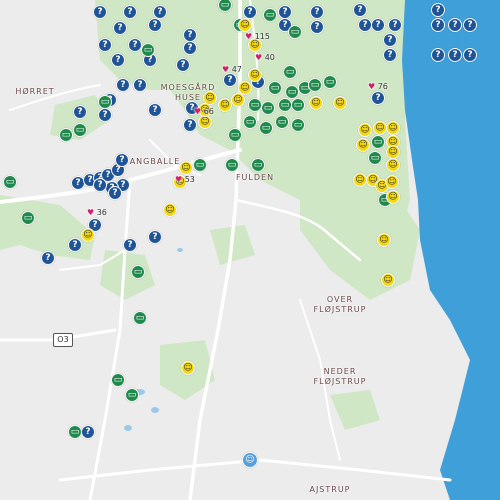 The image size is (500, 500). What do you see at coordinates (250, 460) in the screenshot?
I see `event-smiley-marker: ☺` at bounding box center [250, 460].